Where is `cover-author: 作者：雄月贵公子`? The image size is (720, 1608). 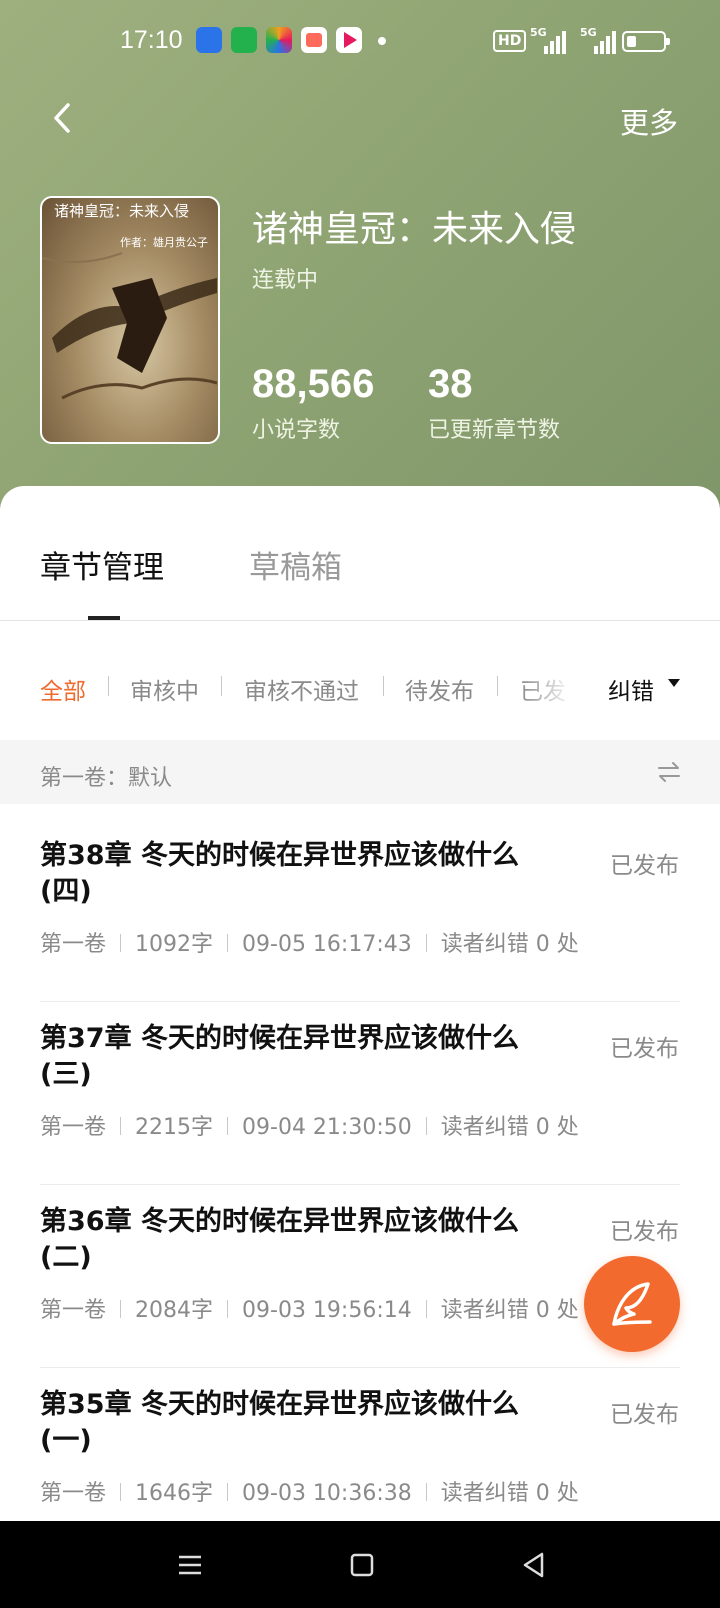 cover-author: 作者：雄月贵公子 is located at coordinates (164, 242).